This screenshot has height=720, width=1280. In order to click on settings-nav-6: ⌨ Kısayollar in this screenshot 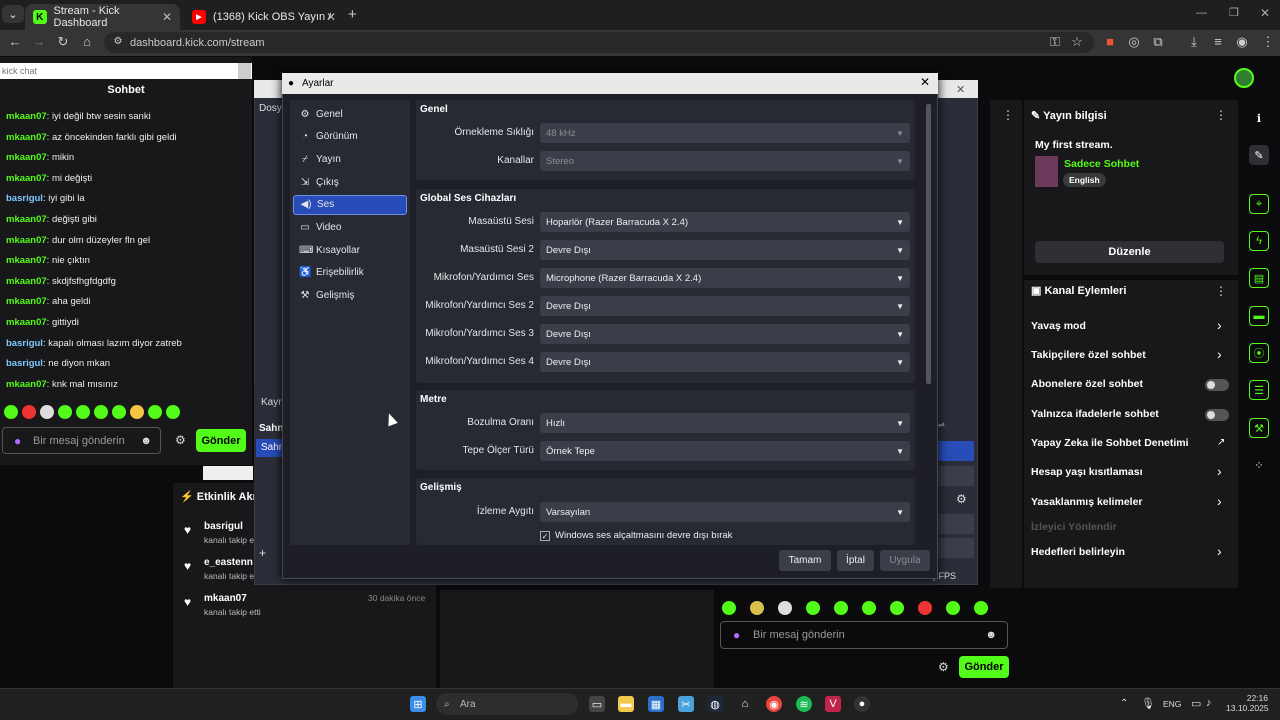, I will do `click(350, 250)`.